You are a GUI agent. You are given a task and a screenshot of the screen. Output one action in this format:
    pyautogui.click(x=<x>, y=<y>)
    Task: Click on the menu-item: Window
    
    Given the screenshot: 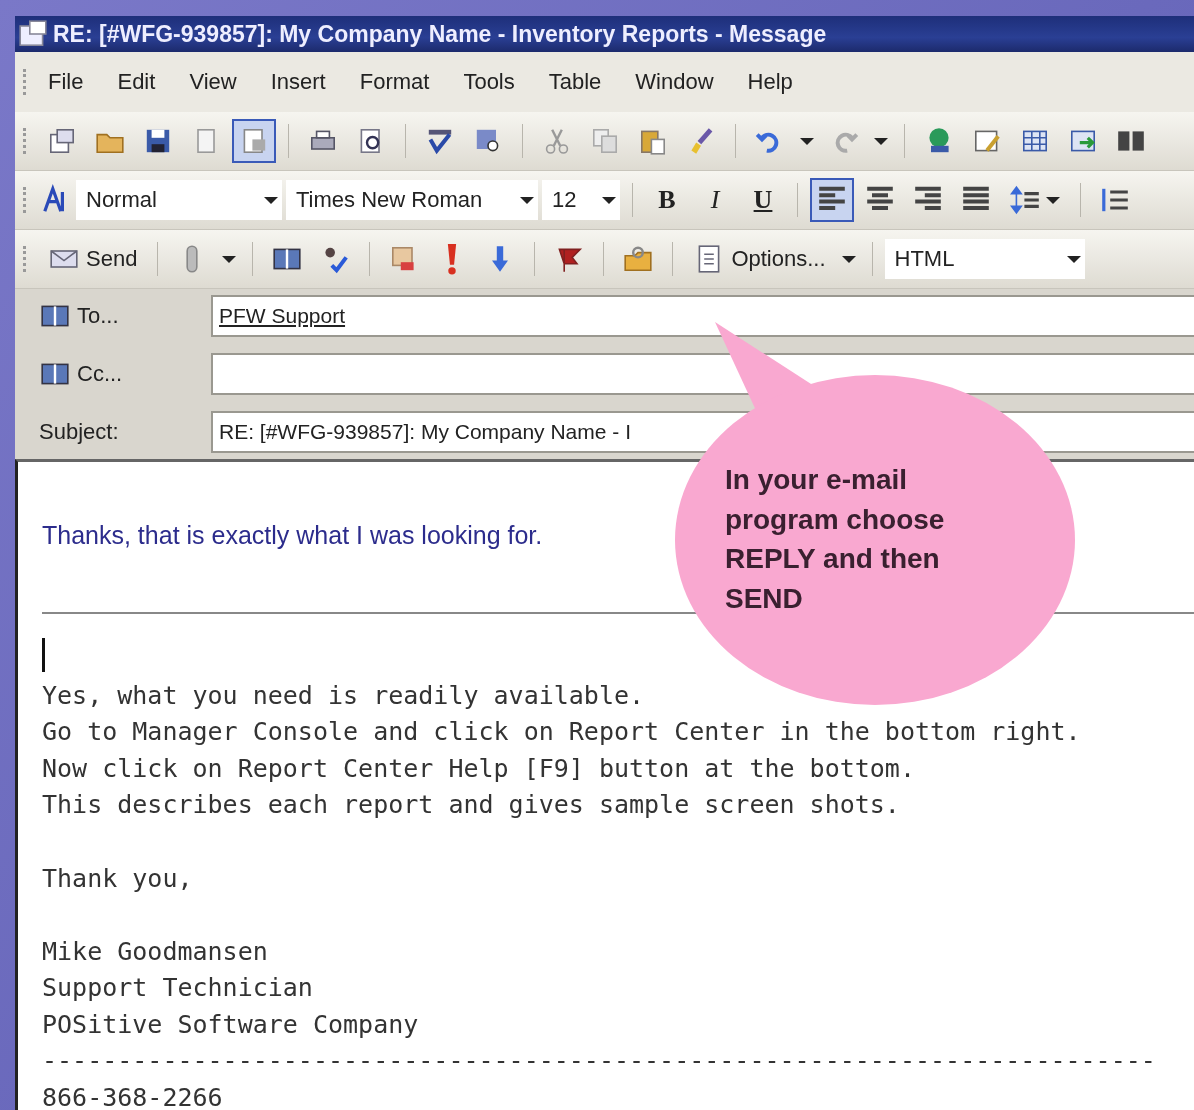 What is the action you would take?
    pyautogui.click(x=674, y=82)
    